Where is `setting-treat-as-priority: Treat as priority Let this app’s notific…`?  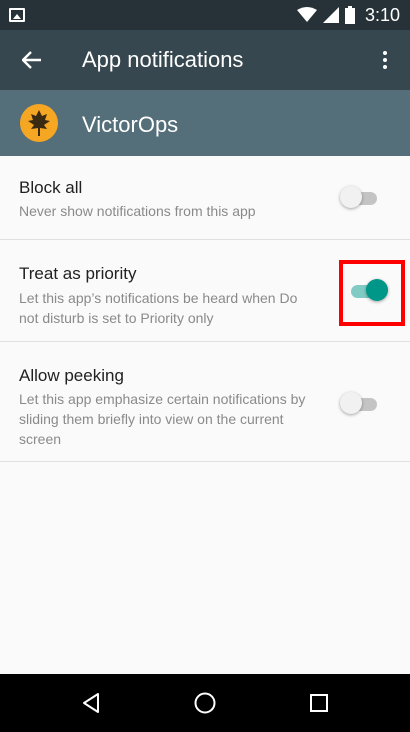
setting-treat-as-priority: Treat as priority Let this app’s notific… is located at coordinates (205, 291).